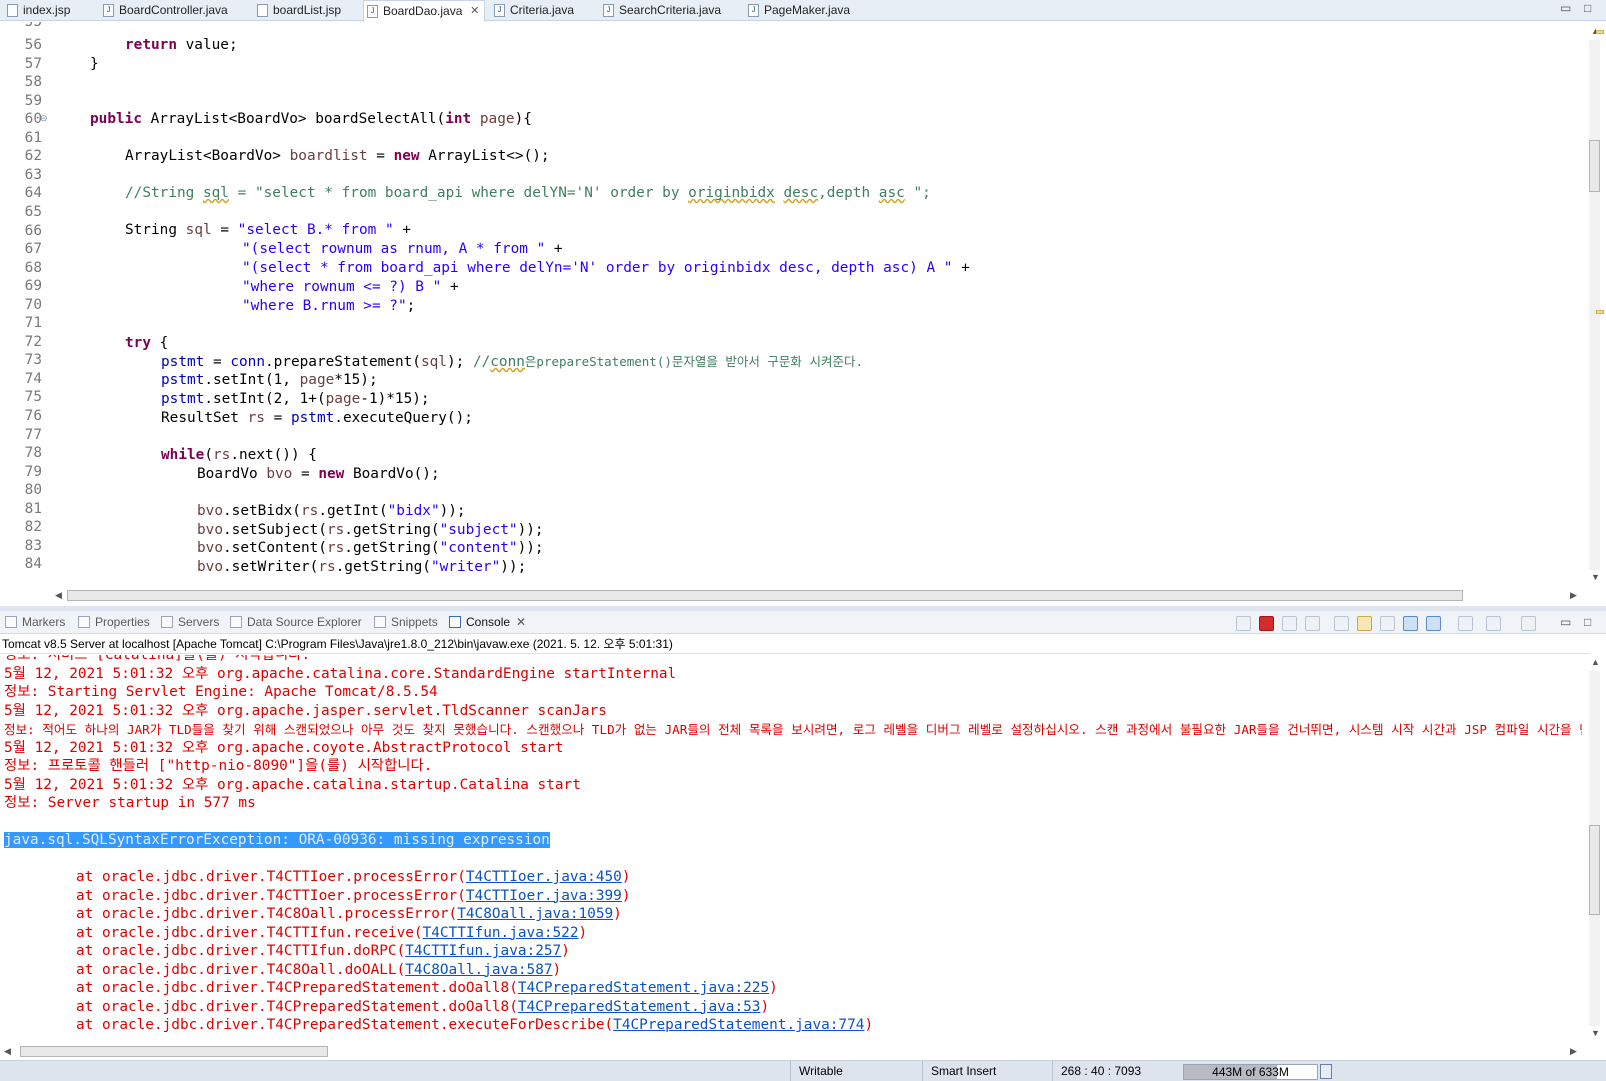  I want to click on code-line-78: while(rs.next()) {, so click(239, 455).